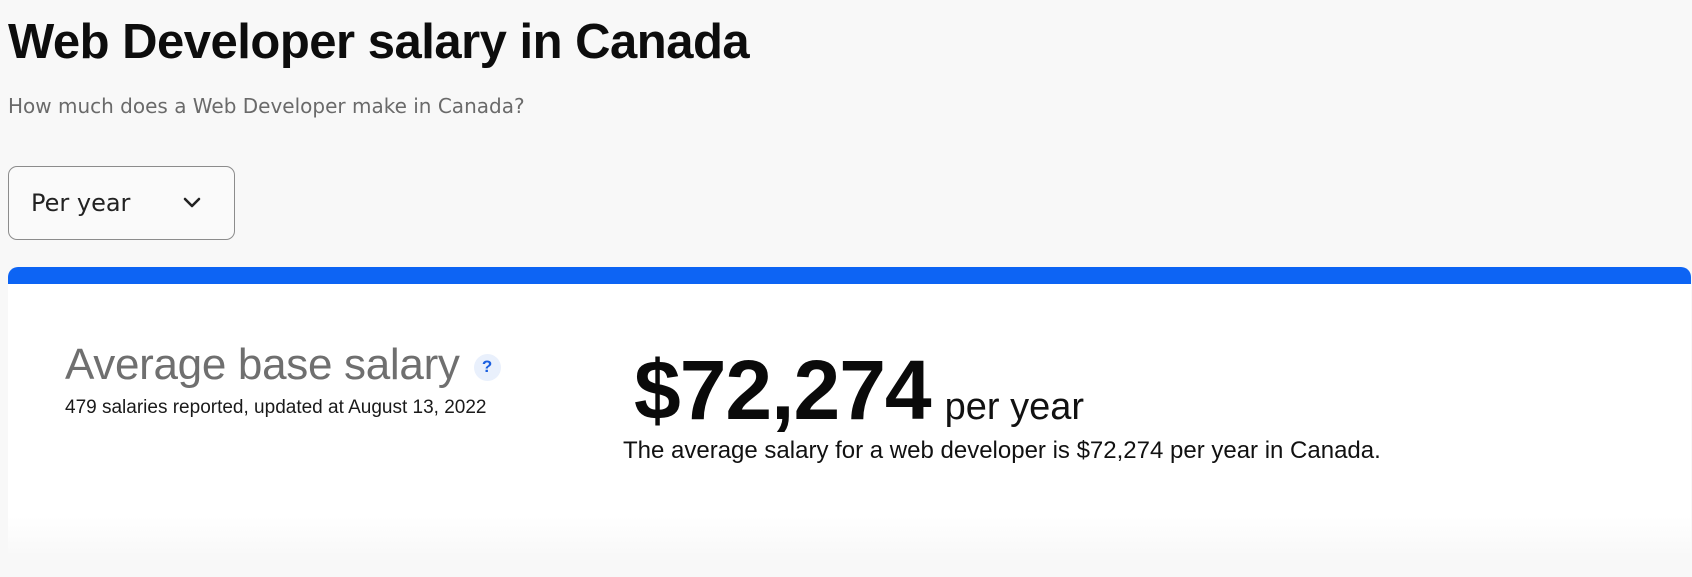 Image resolution: width=1692 pixels, height=577 pixels. What do you see at coordinates (783, 390) in the screenshot?
I see `salary-amount: $72,274` at bounding box center [783, 390].